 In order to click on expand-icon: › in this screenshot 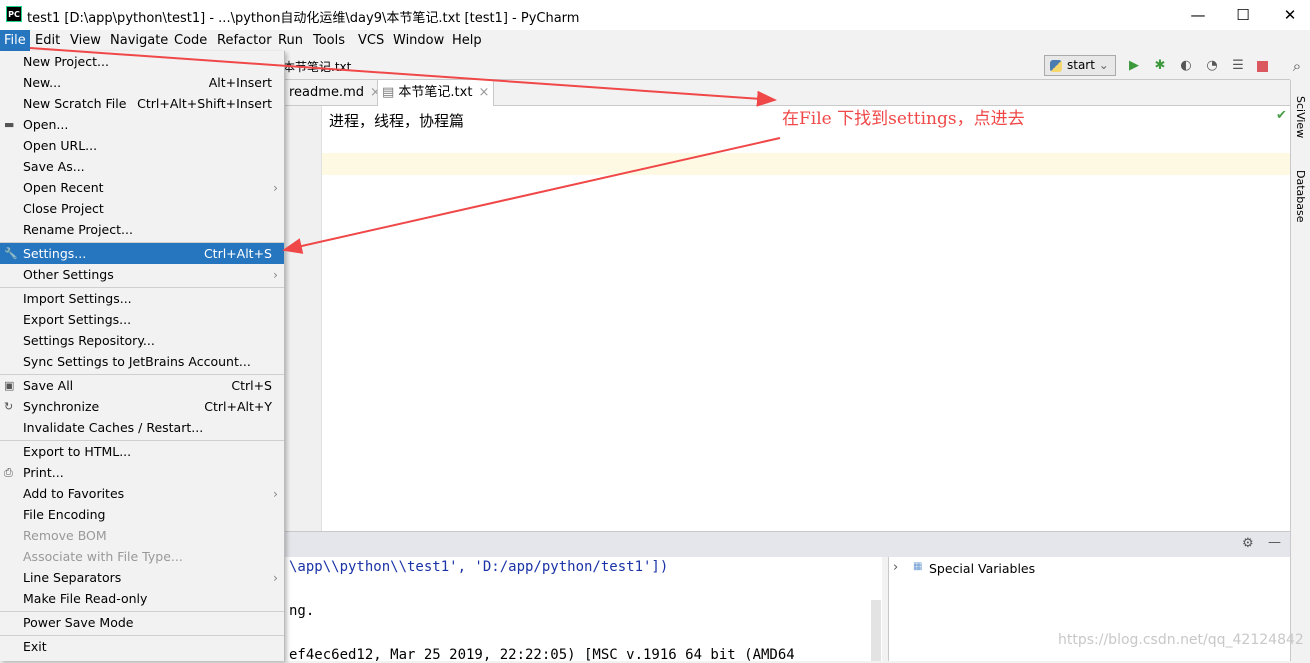, I will do `click(895, 567)`.